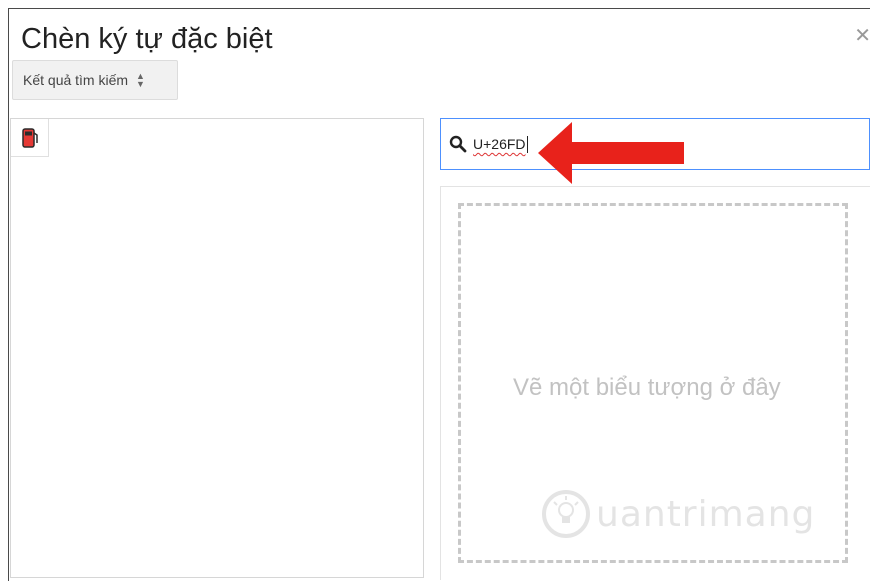 Image resolution: width=870 pixels, height=581 pixels. I want to click on search-icon, so click(458, 144).